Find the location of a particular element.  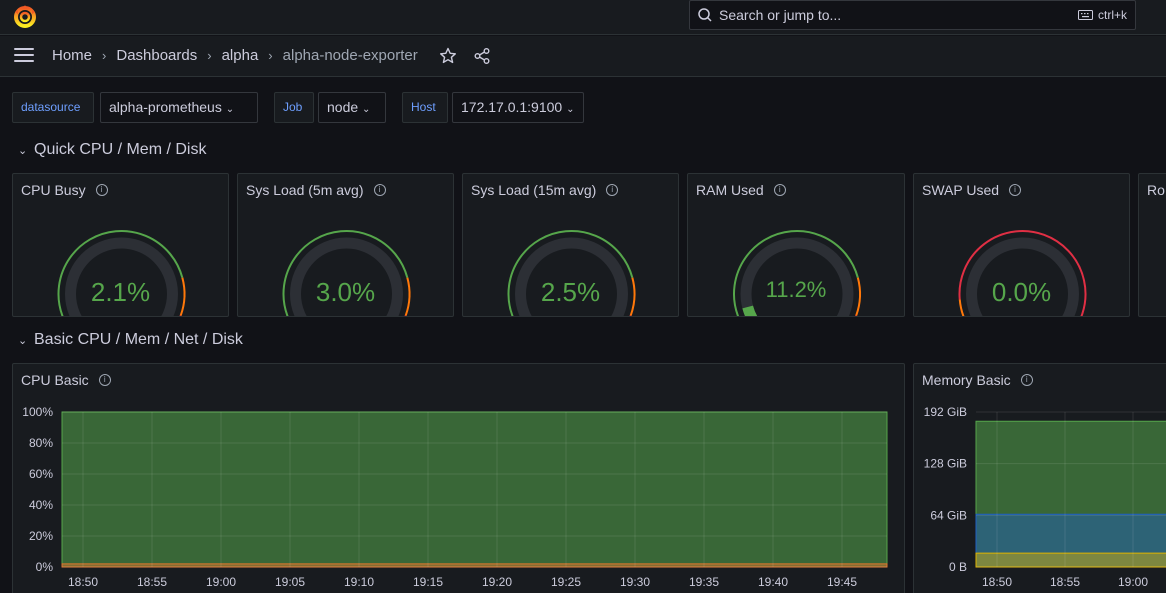

var-select-host: 172.17.0.1:9100 ⌄ is located at coordinates (518, 107).